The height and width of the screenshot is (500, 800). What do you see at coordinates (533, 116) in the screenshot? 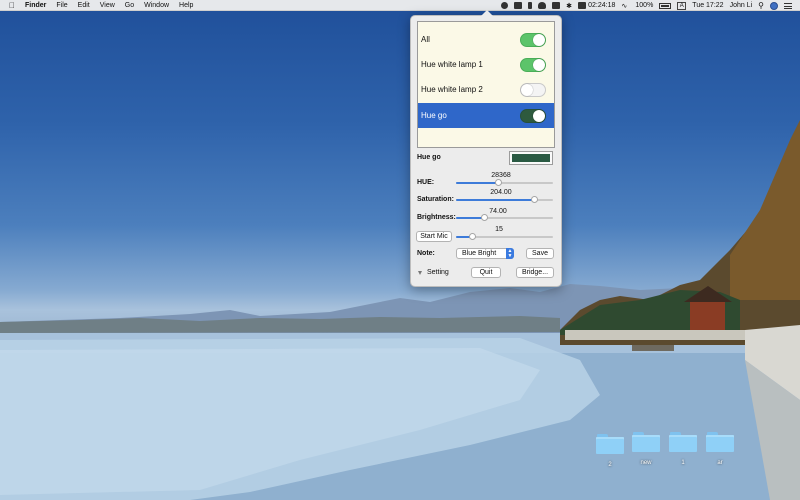
I see `lamp-toggle-hue-go` at bounding box center [533, 116].